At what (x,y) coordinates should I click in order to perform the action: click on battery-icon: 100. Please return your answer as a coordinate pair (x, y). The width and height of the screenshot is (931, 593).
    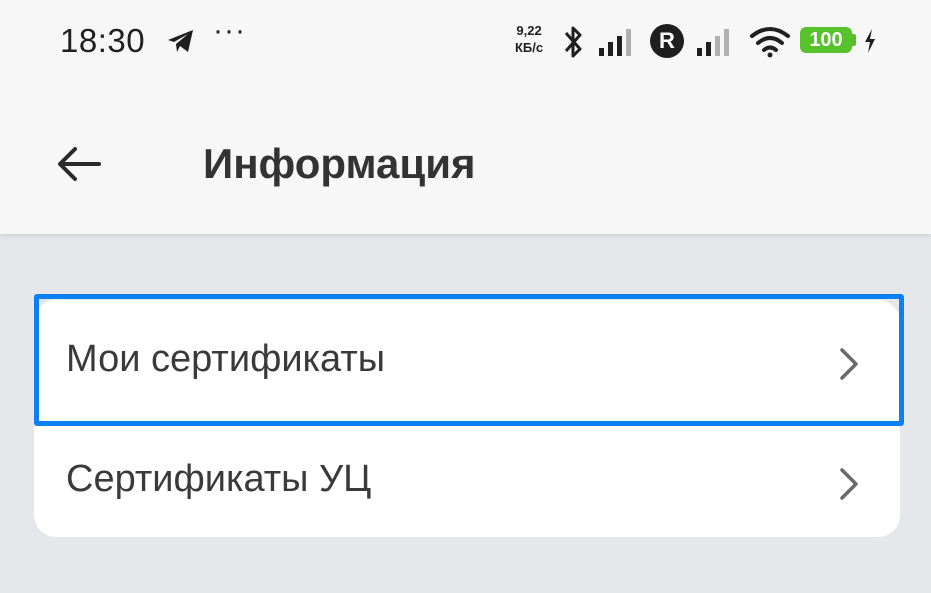
    Looking at the image, I should click on (826, 40).